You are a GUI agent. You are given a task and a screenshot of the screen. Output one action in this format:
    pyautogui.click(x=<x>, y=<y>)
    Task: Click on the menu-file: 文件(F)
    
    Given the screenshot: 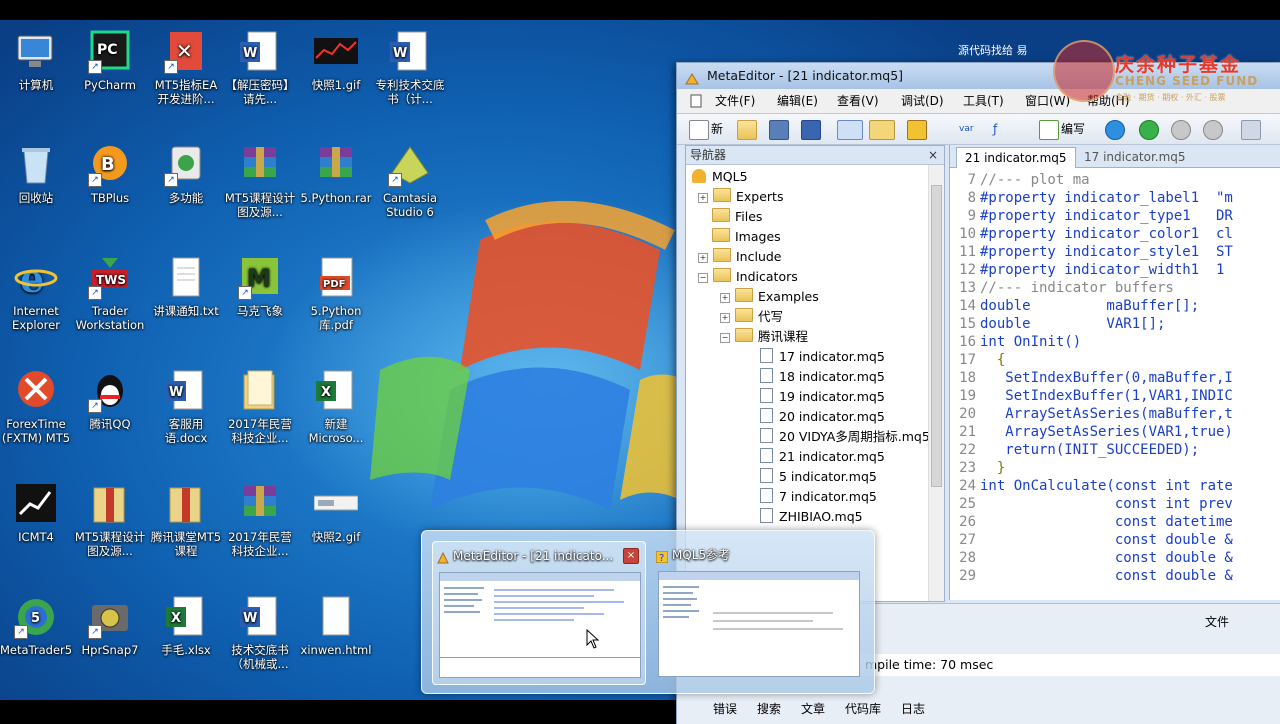 What is the action you would take?
    pyautogui.click(x=735, y=101)
    